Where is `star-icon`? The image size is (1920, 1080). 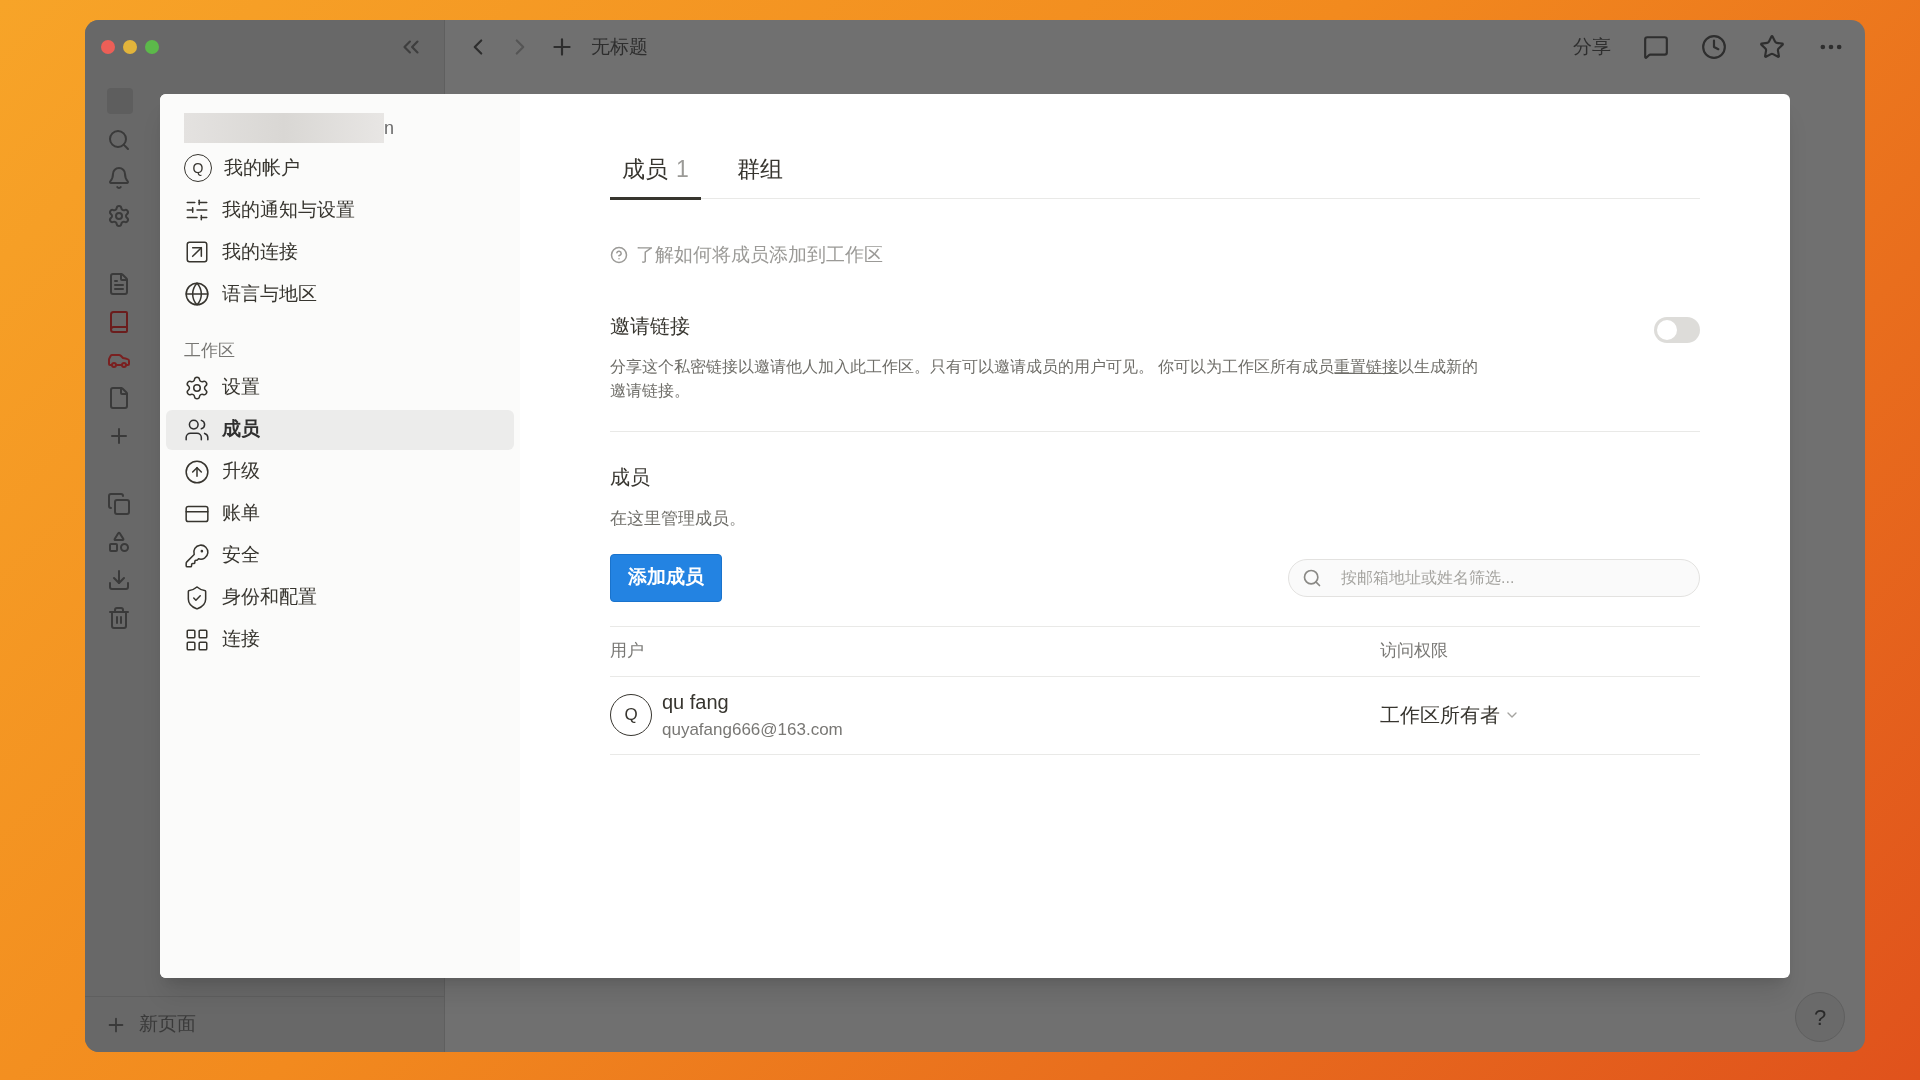 star-icon is located at coordinates (1772, 47).